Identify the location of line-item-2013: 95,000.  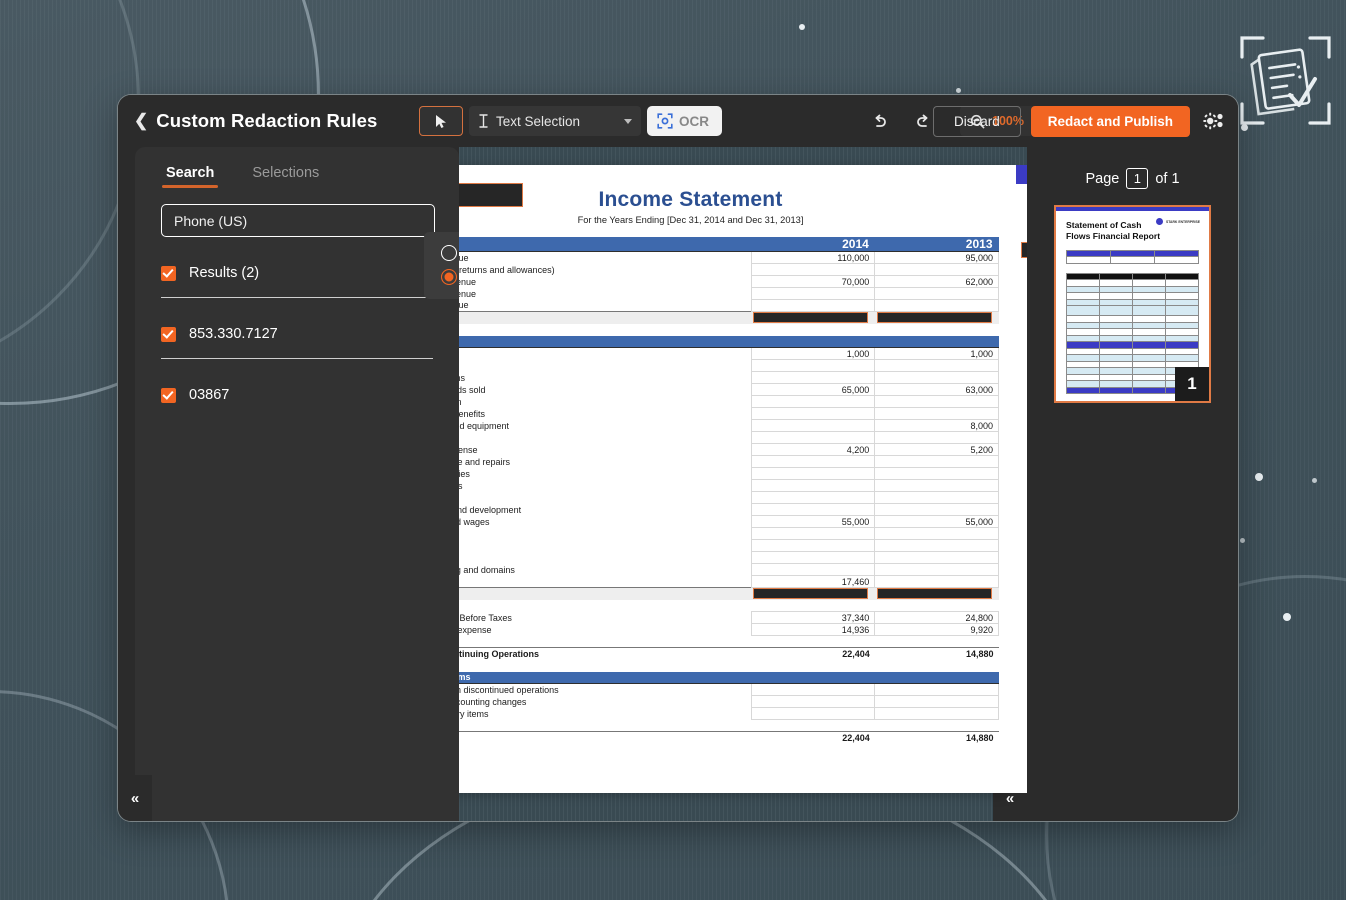
(936, 257).